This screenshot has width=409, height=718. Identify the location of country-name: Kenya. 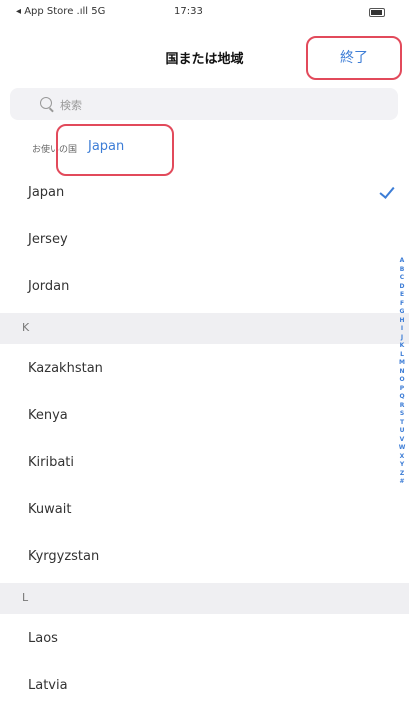
(48, 415).